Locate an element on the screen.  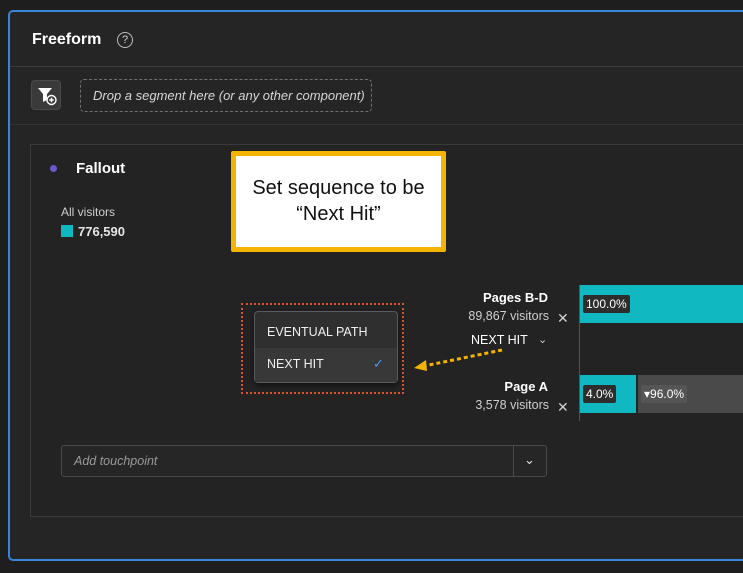
dropdown-divider is located at coordinates (513, 461).